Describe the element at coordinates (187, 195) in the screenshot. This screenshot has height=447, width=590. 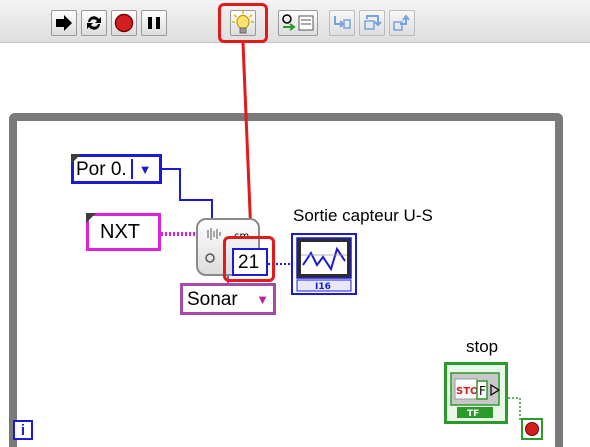
I see `port-wire` at that location.